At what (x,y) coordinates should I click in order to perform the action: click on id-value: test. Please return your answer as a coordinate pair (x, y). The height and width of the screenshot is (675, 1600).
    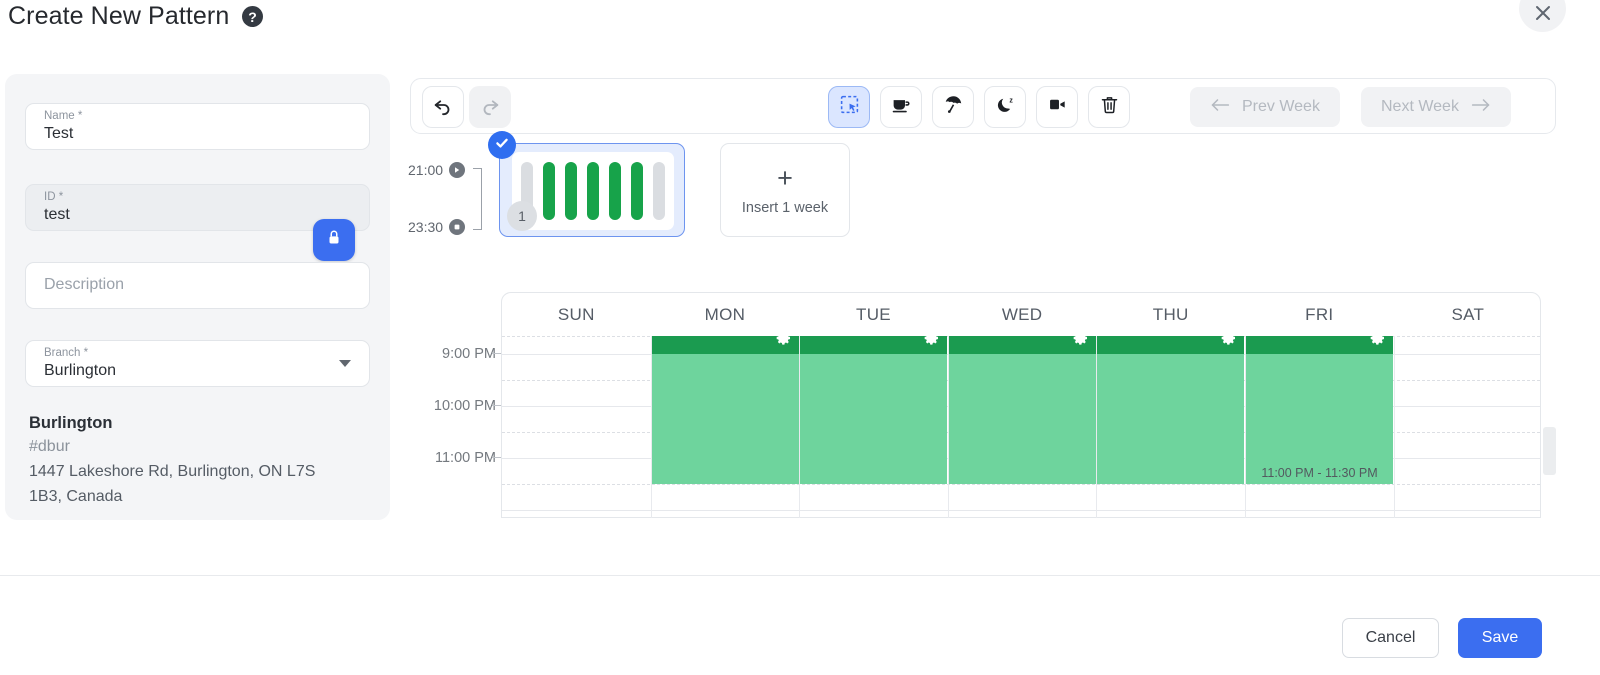
    Looking at the image, I should click on (57, 214).